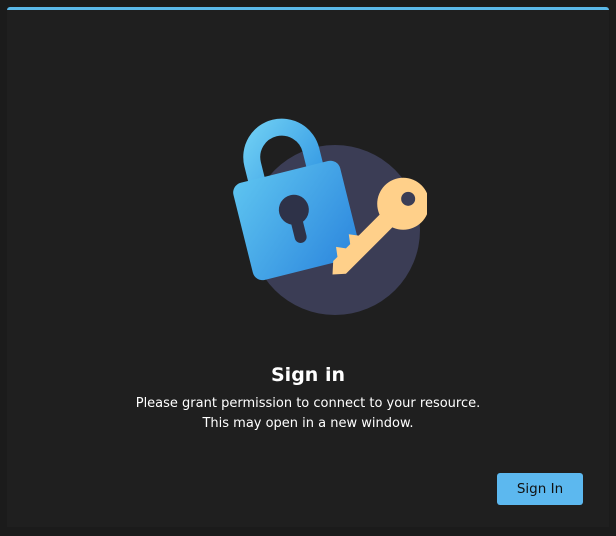 The height and width of the screenshot is (536, 616). What do you see at coordinates (322, 217) in the screenshot?
I see `lock-and-key-icon` at bounding box center [322, 217].